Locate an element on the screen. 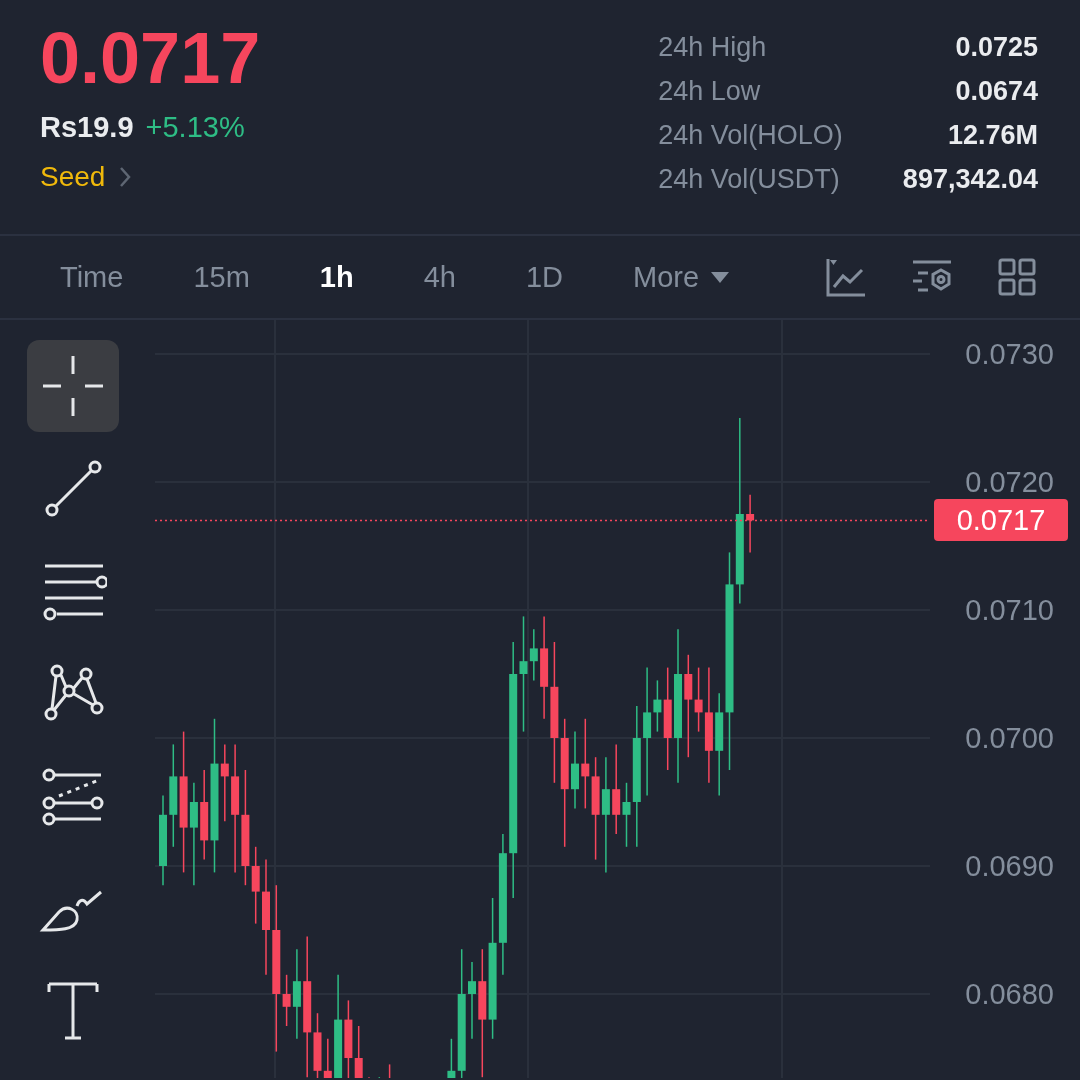 The width and height of the screenshot is (1080, 1080). last-price: 0.0717 is located at coordinates (150, 58).